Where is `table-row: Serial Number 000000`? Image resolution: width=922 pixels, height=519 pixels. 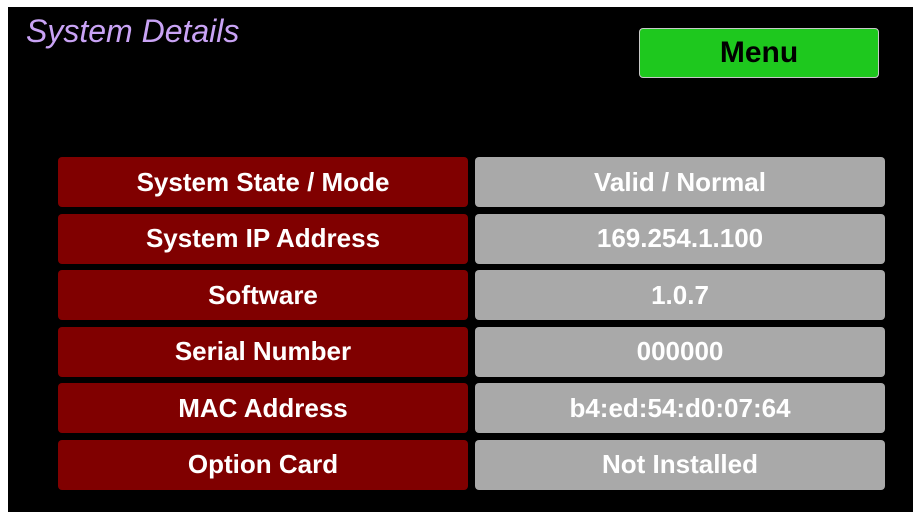 table-row: Serial Number 000000 is located at coordinates (471, 351).